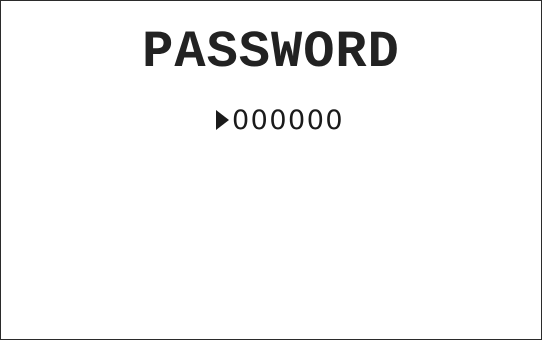  What do you see at coordinates (288, 120) in the screenshot?
I see `password-digits: 000000` at bounding box center [288, 120].